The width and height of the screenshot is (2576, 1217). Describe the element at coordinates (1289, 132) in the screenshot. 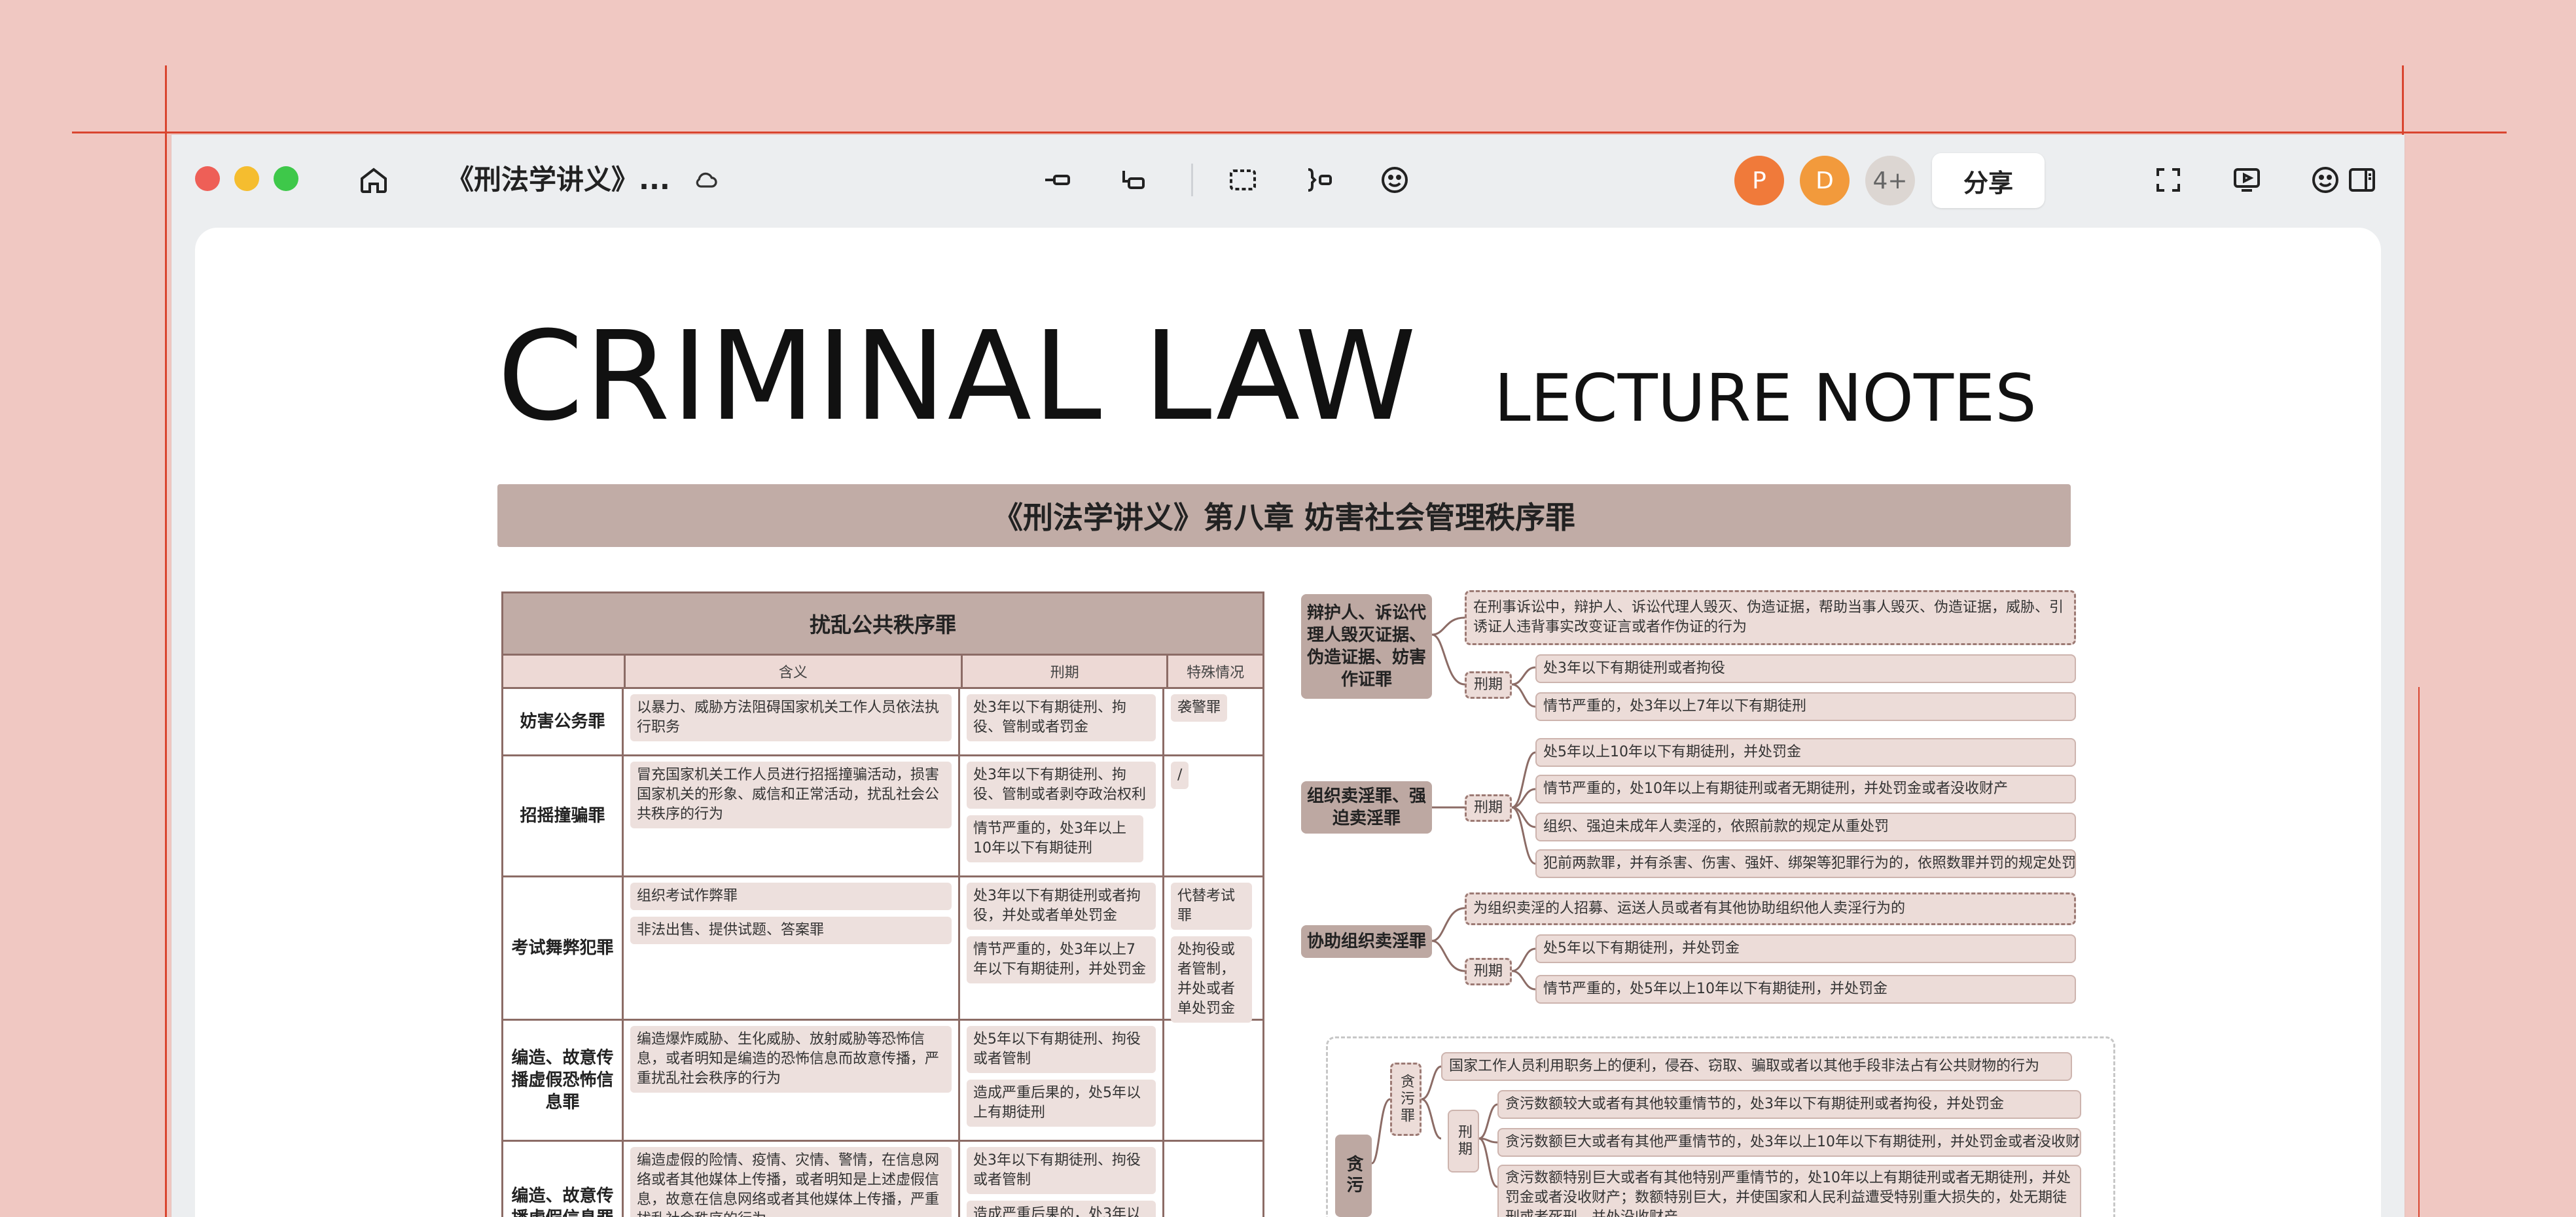

I see `decor-line-top` at that location.